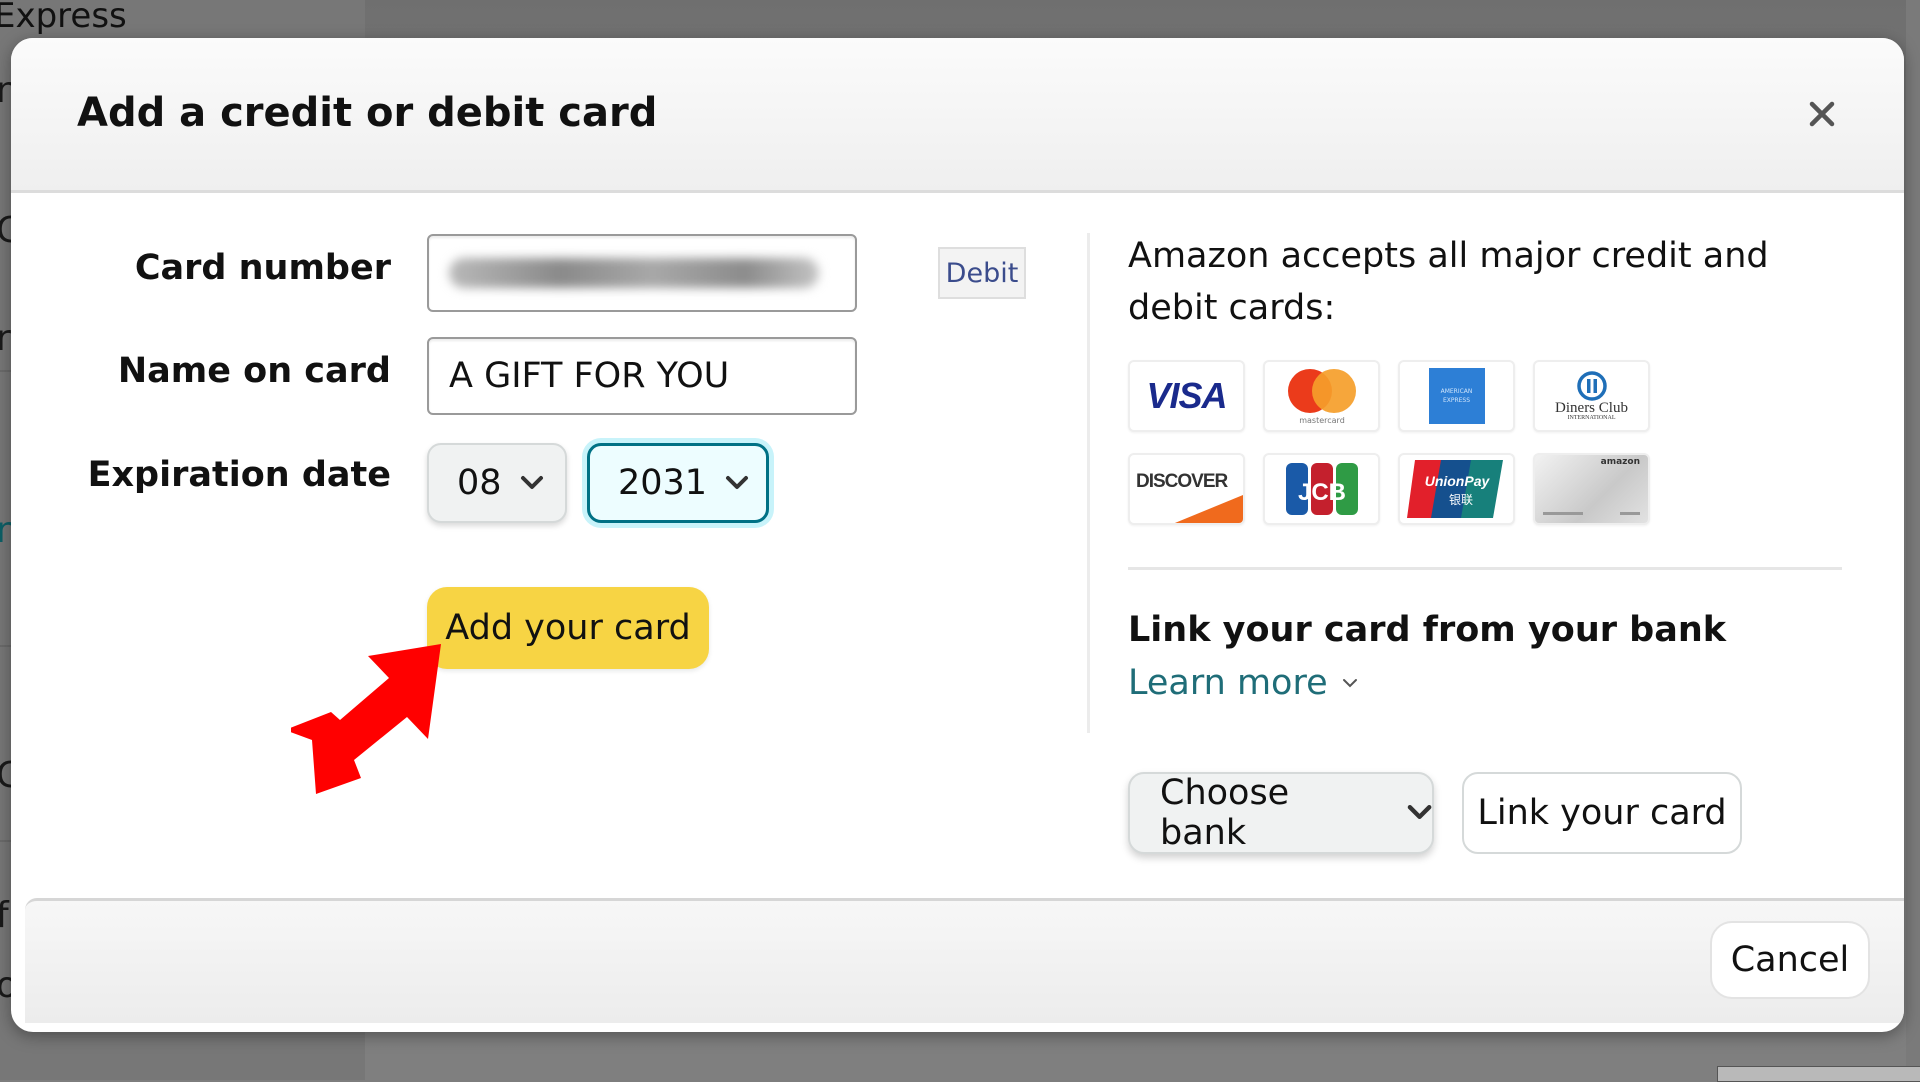  What do you see at coordinates (1790, 960) in the screenshot?
I see `cancel-button: Cancel` at bounding box center [1790, 960].